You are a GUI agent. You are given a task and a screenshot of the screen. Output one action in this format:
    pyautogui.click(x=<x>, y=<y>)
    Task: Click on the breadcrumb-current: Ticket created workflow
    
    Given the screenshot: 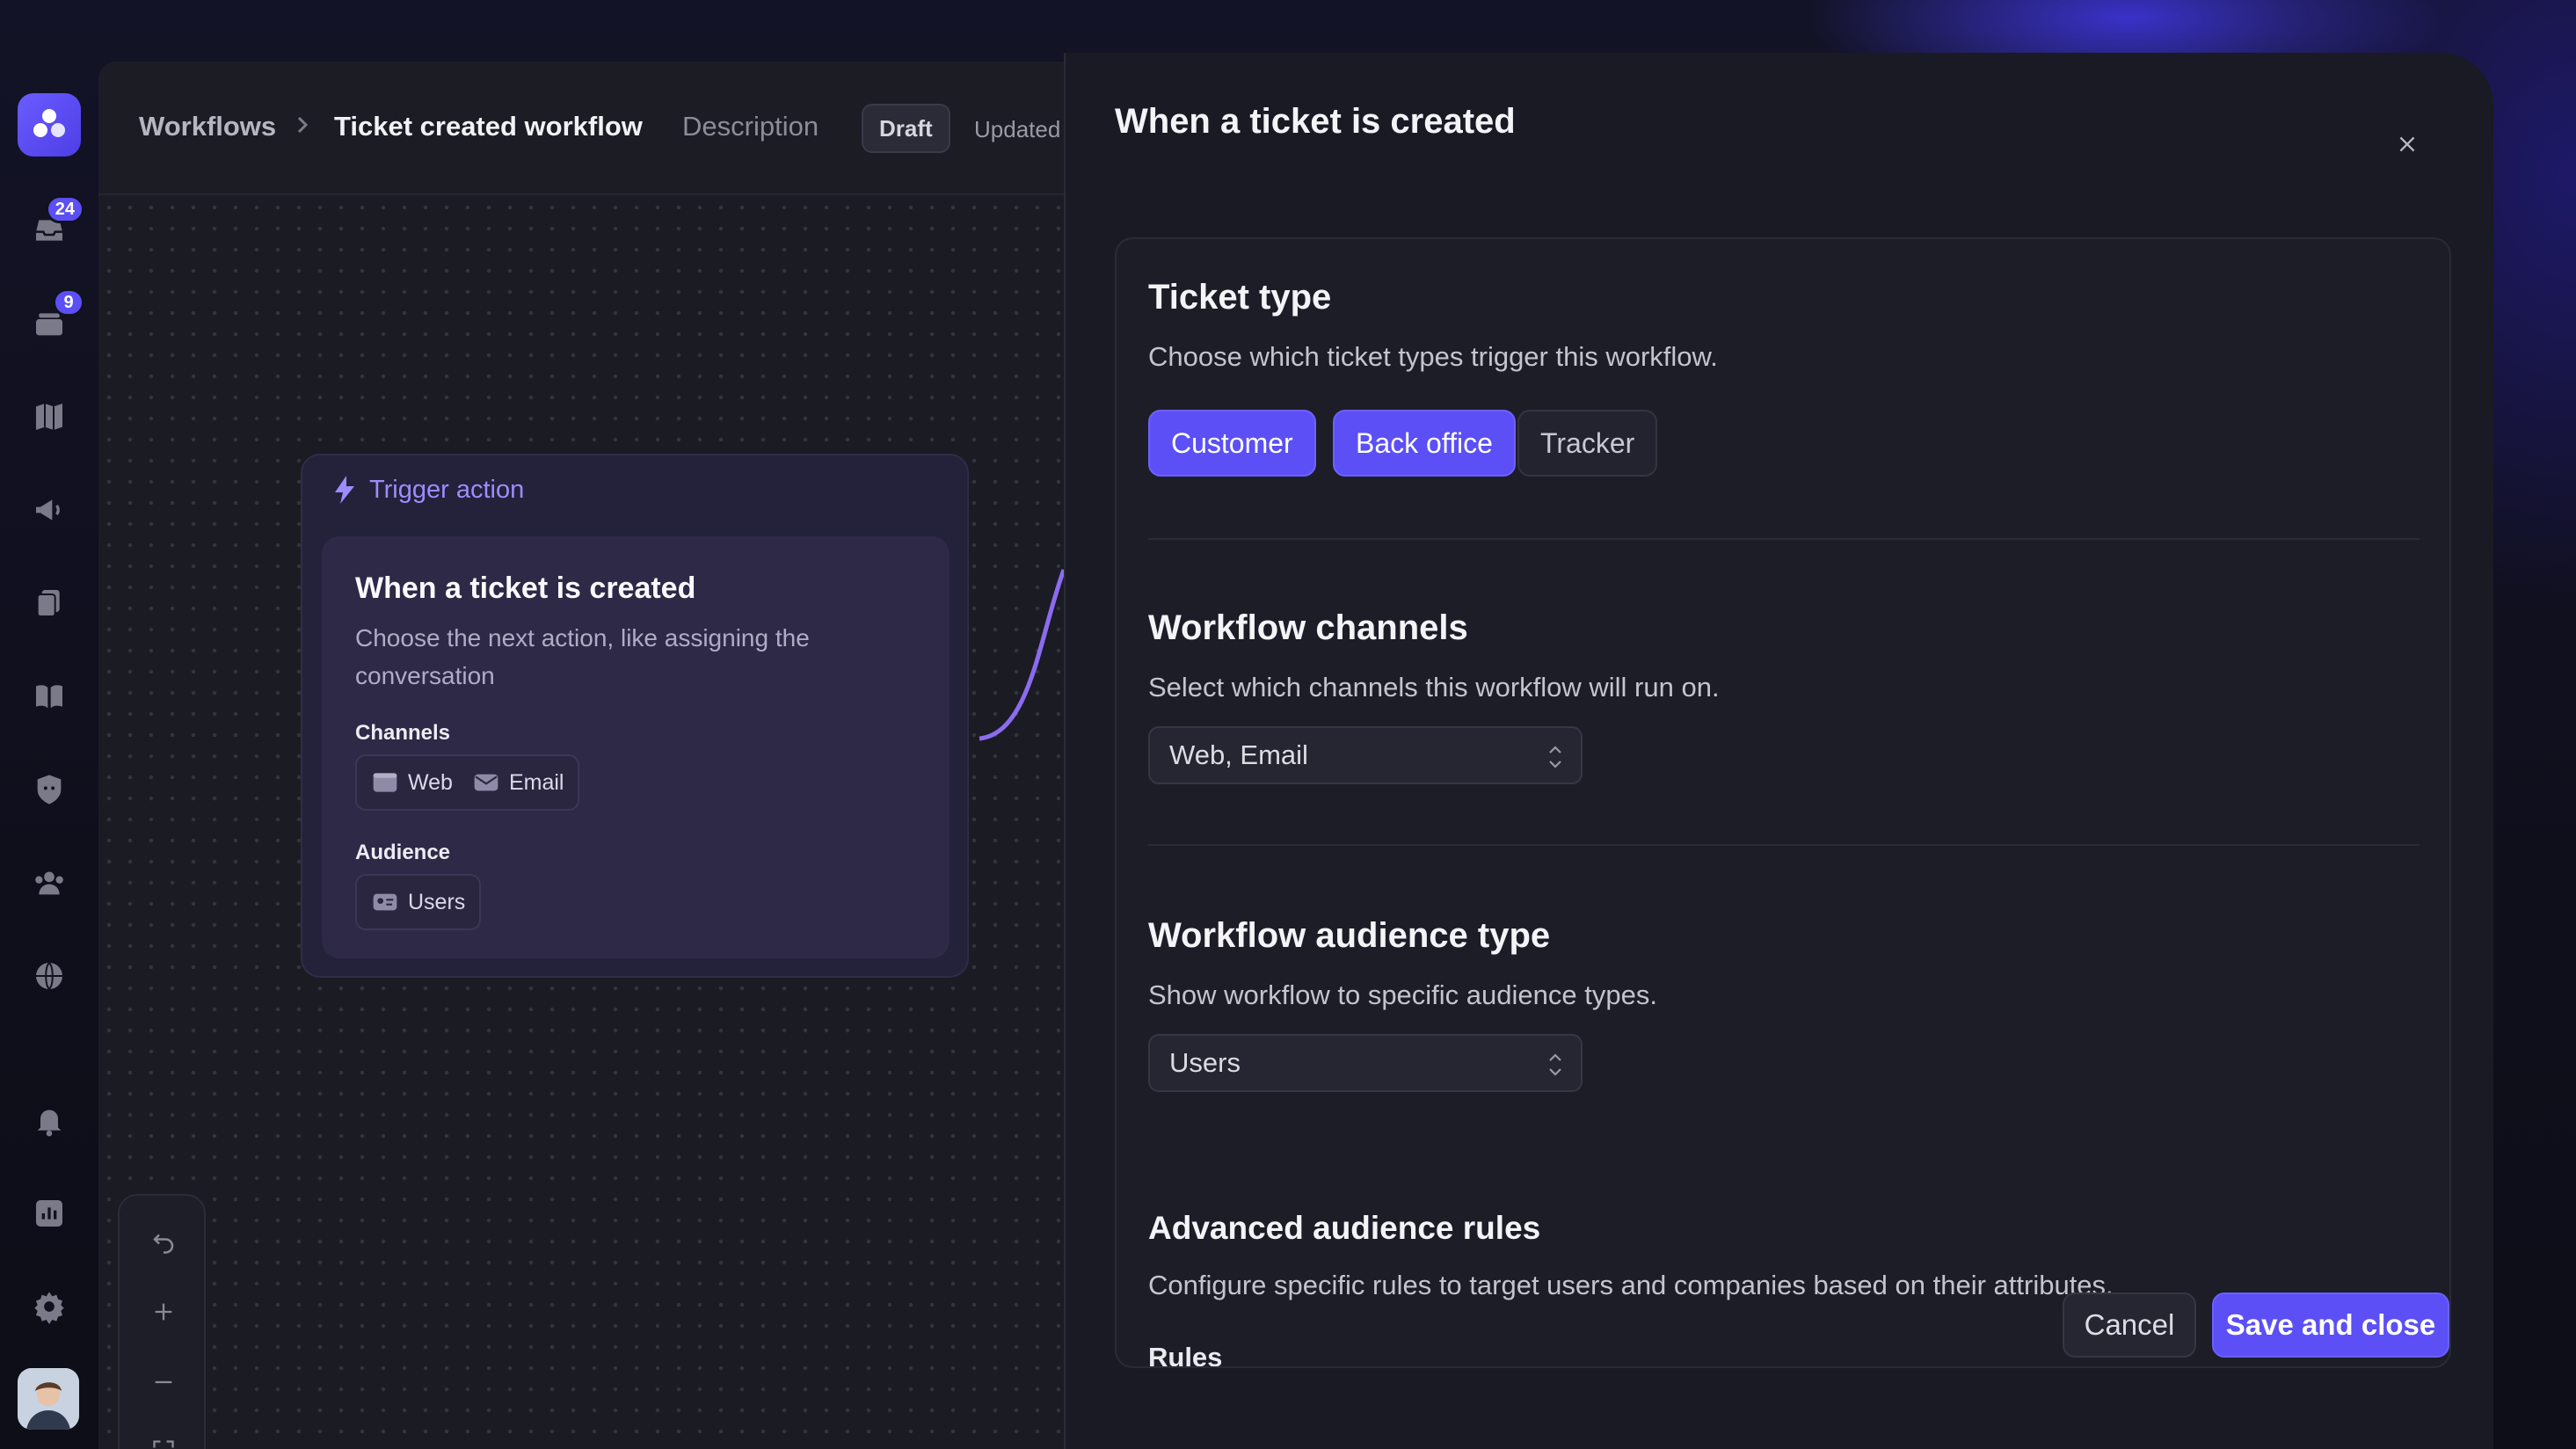 What is the action you would take?
    pyautogui.click(x=488, y=126)
    